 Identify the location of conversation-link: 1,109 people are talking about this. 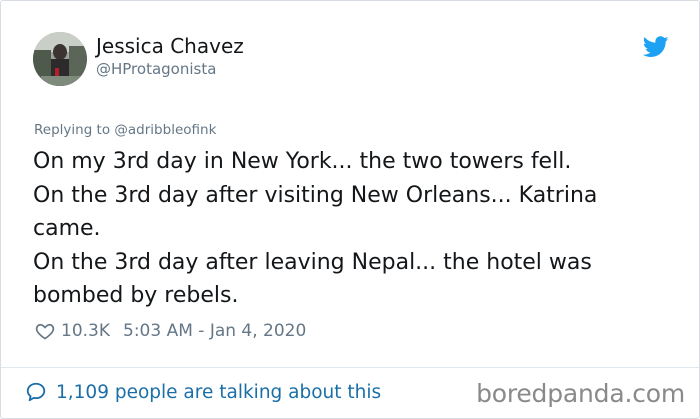
(203, 392).